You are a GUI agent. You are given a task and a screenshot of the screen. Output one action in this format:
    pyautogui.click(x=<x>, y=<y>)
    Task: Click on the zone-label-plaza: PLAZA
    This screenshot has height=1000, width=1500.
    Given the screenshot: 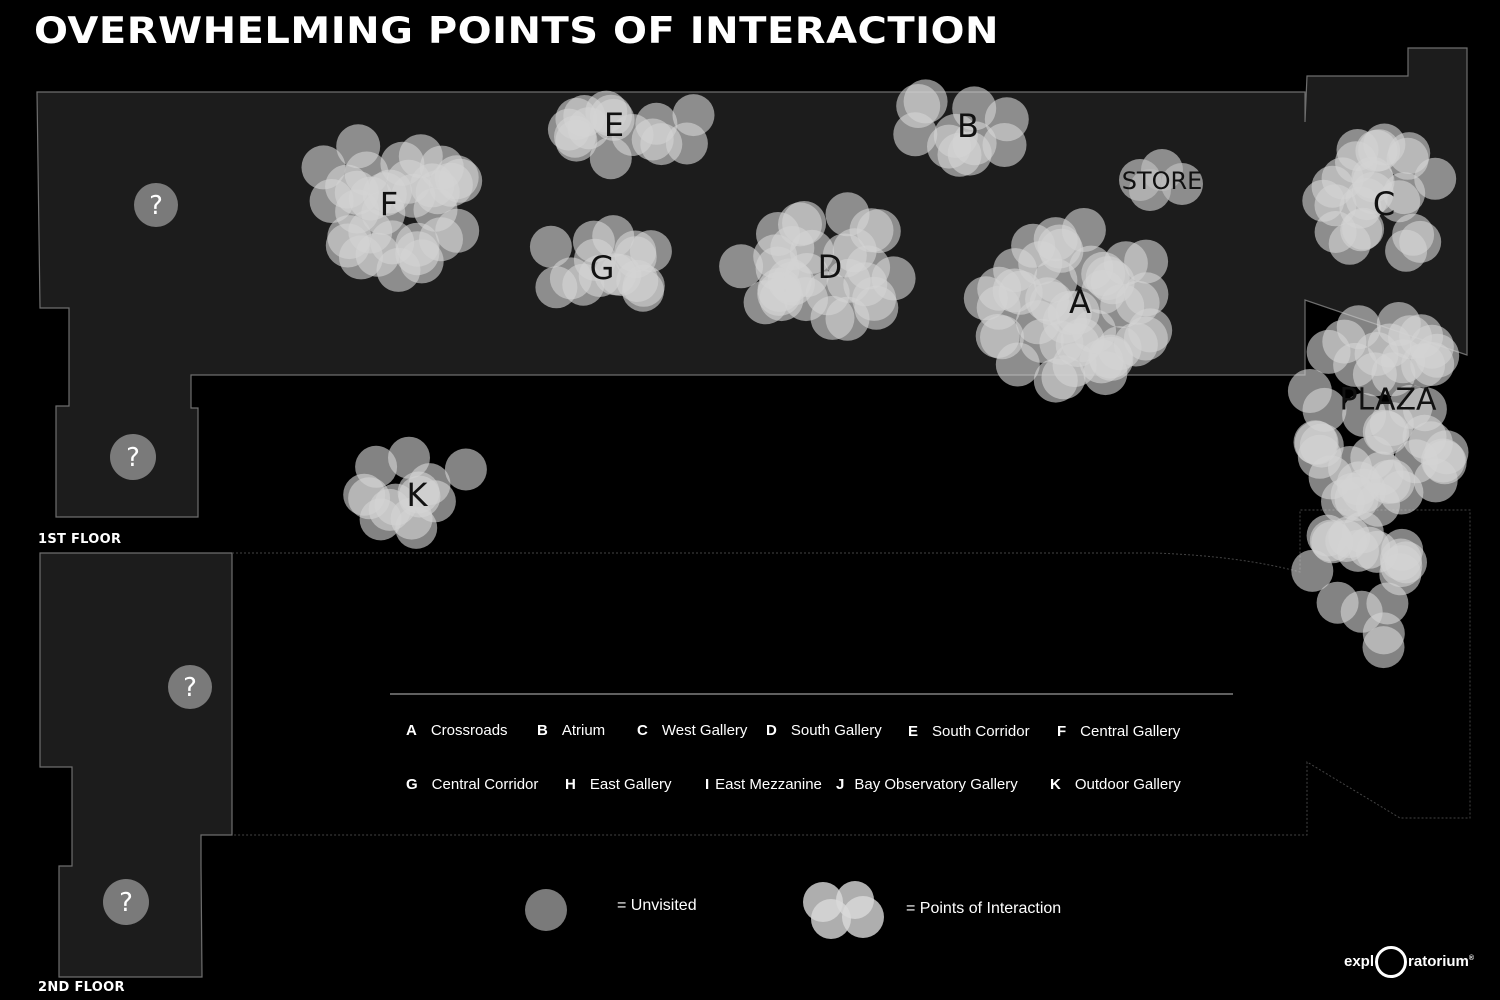 What is the action you would take?
    pyautogui.click(x=1388, y=400)
    